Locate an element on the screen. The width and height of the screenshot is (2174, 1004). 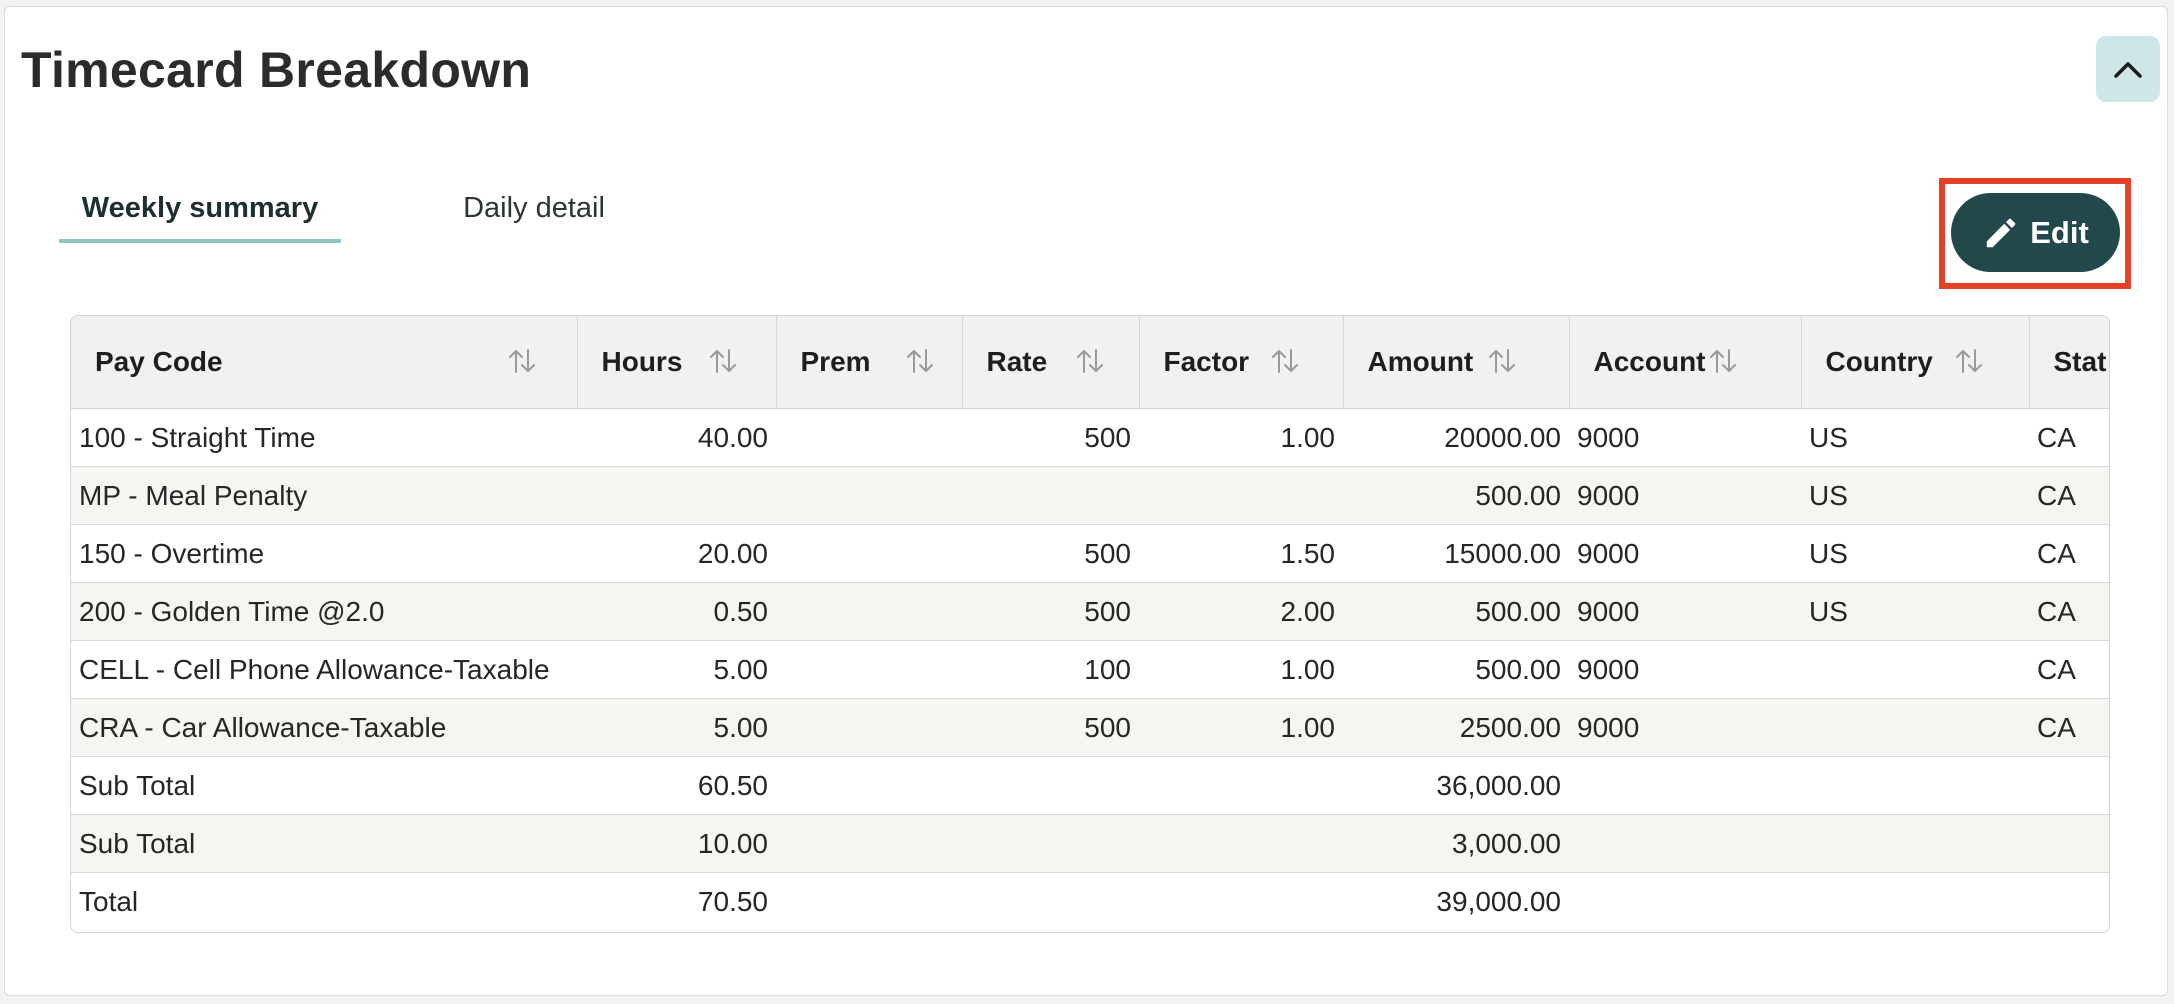
table-cell: 100 - Straight Time is located at coordinates (324, 437).